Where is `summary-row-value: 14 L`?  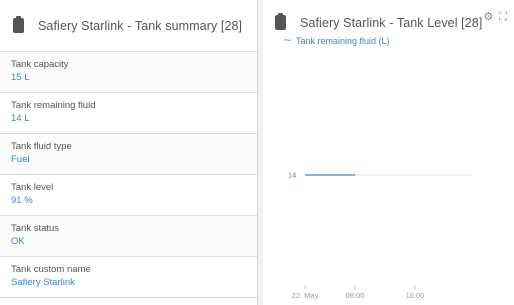
summary-row-value: 14 L is located at coordinates (20, 118).